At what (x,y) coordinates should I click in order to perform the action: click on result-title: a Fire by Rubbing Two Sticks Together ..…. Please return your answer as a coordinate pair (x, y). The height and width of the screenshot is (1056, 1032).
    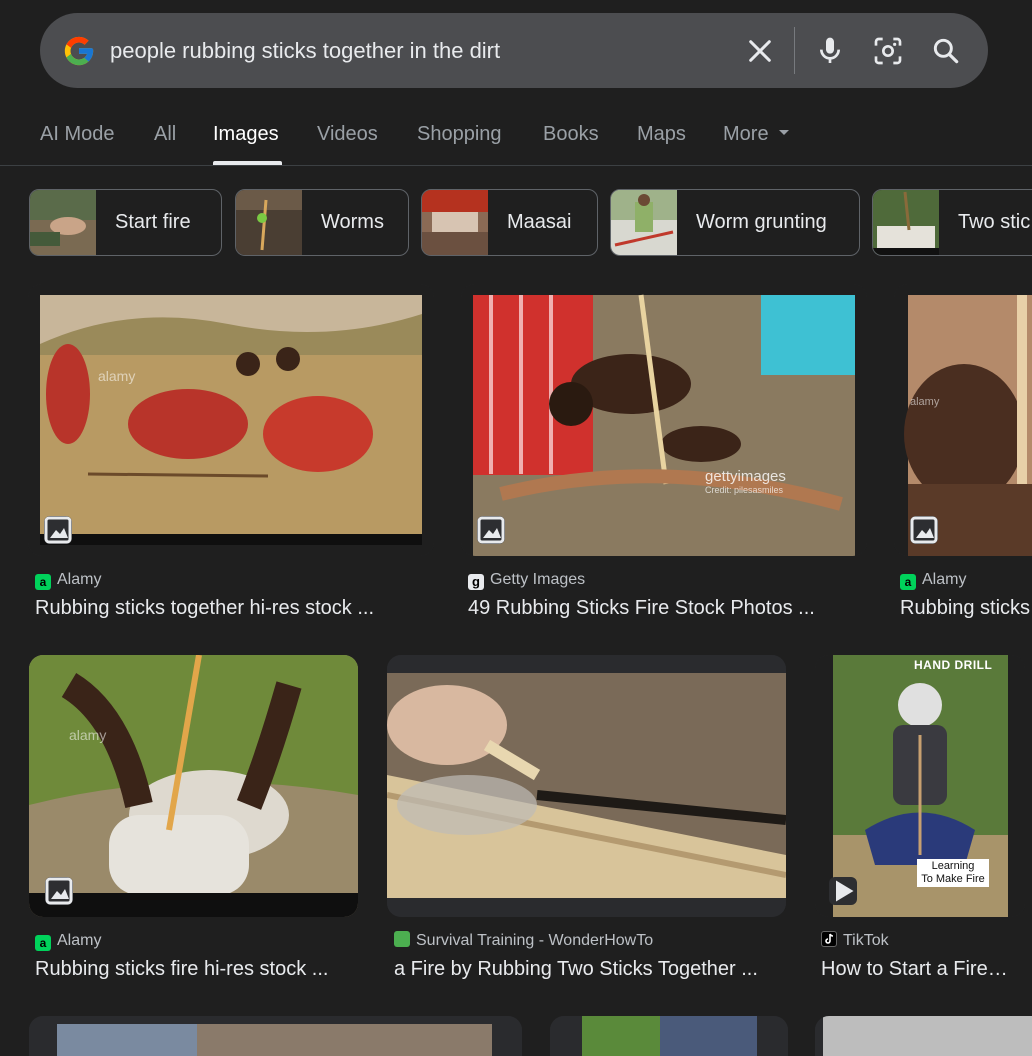
    Looking at the image, I should click on (590, 969).